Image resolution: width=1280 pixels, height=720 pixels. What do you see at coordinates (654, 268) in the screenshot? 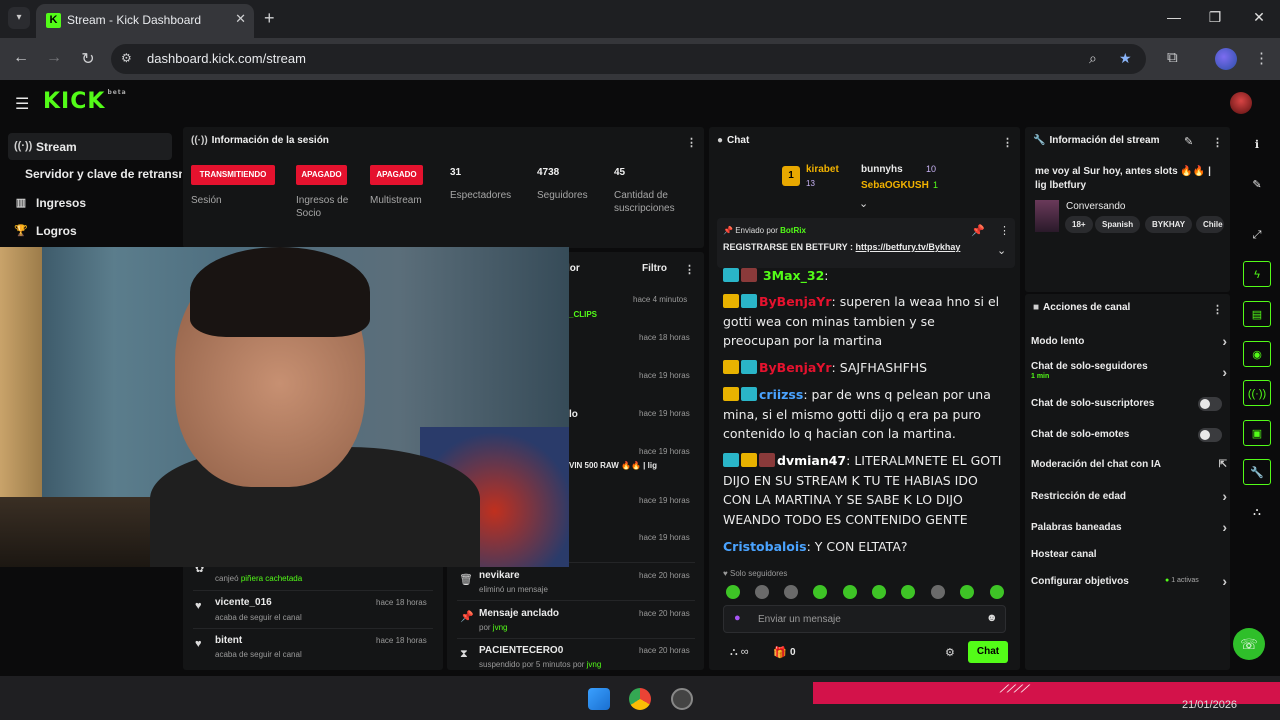
I see `filter-button: Filtro` at bounding box center [654, 268].